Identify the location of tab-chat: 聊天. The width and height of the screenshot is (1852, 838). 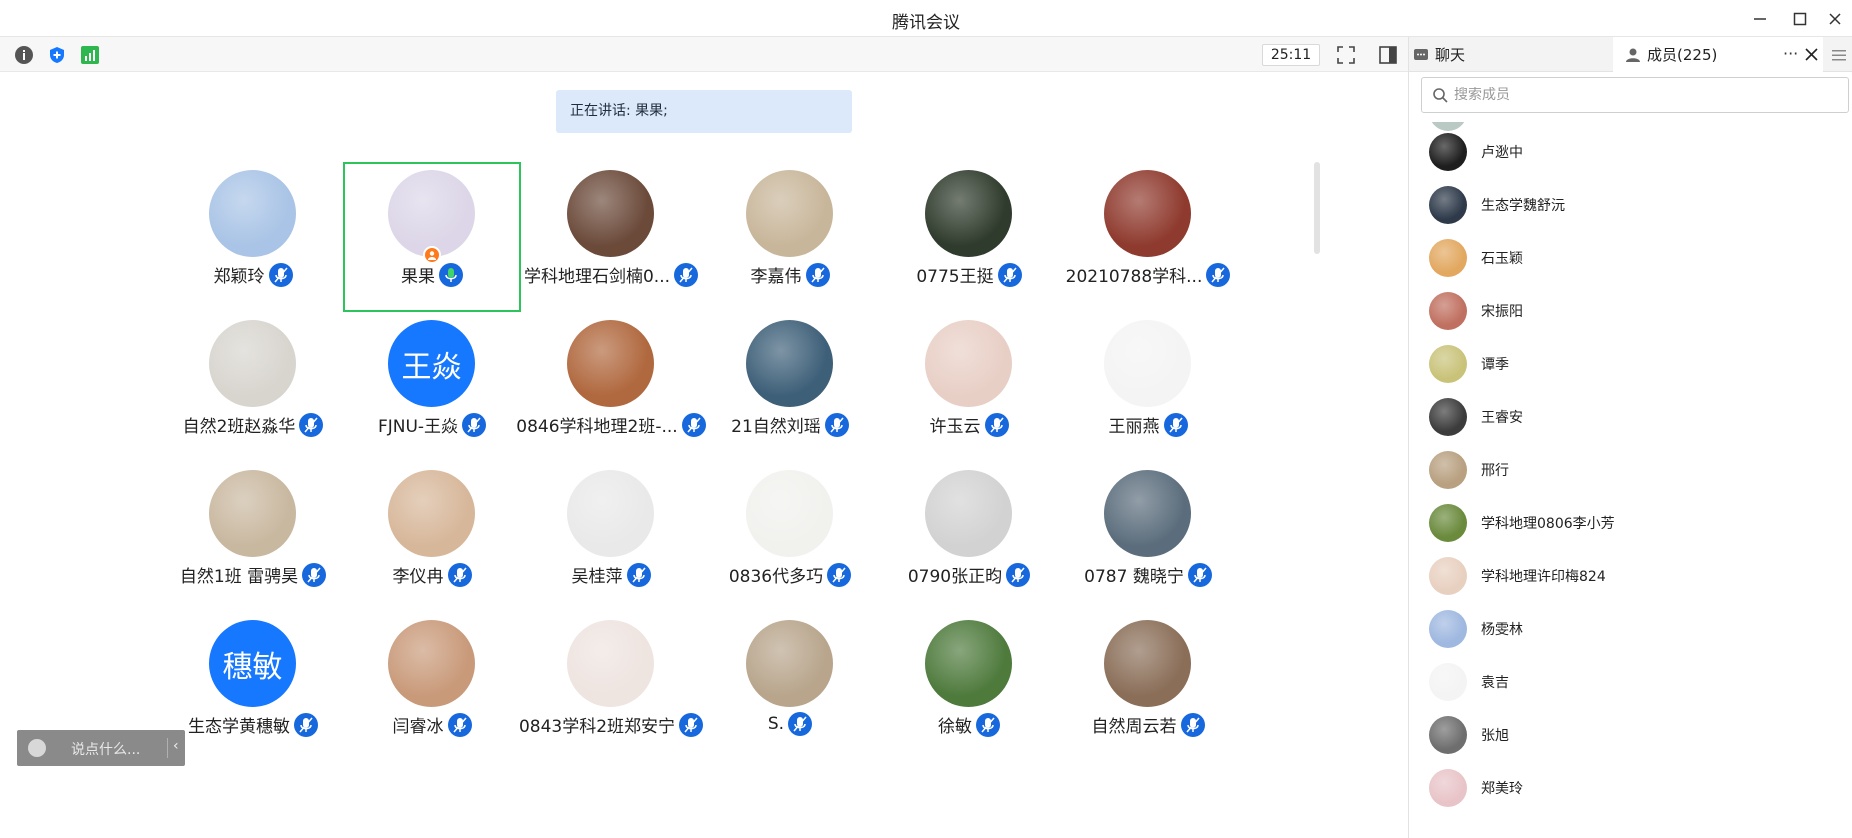
(1511, 54).